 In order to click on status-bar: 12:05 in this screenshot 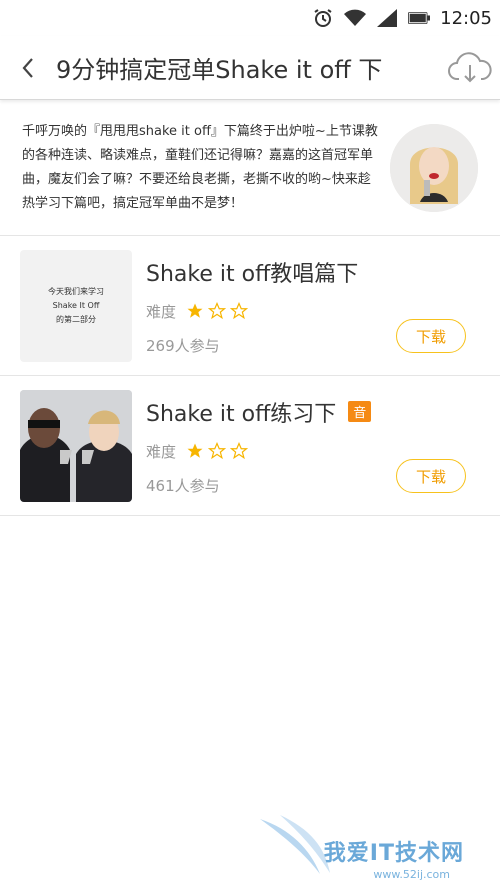, I will do `click(250, 18)`.